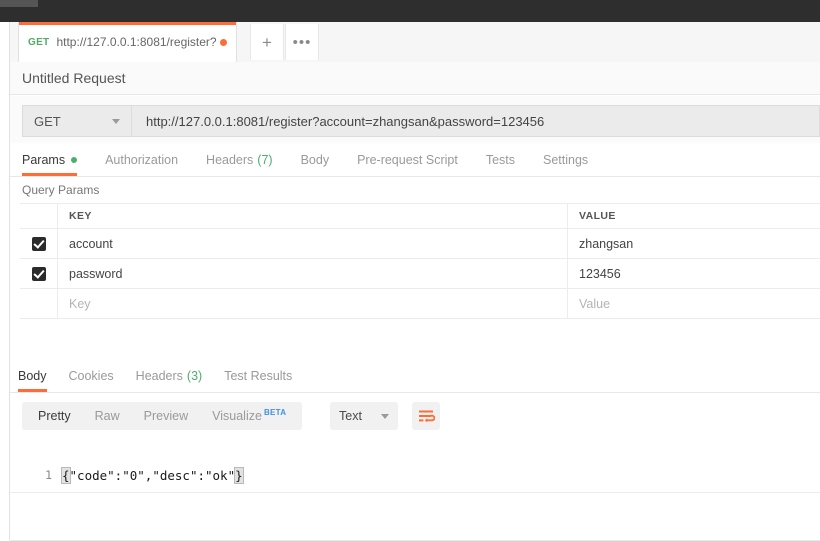 The height and width of the screenshot is (541, 820). I want to click on tab-pre-request-script-label: Pre-request Script, so click(407, 159).